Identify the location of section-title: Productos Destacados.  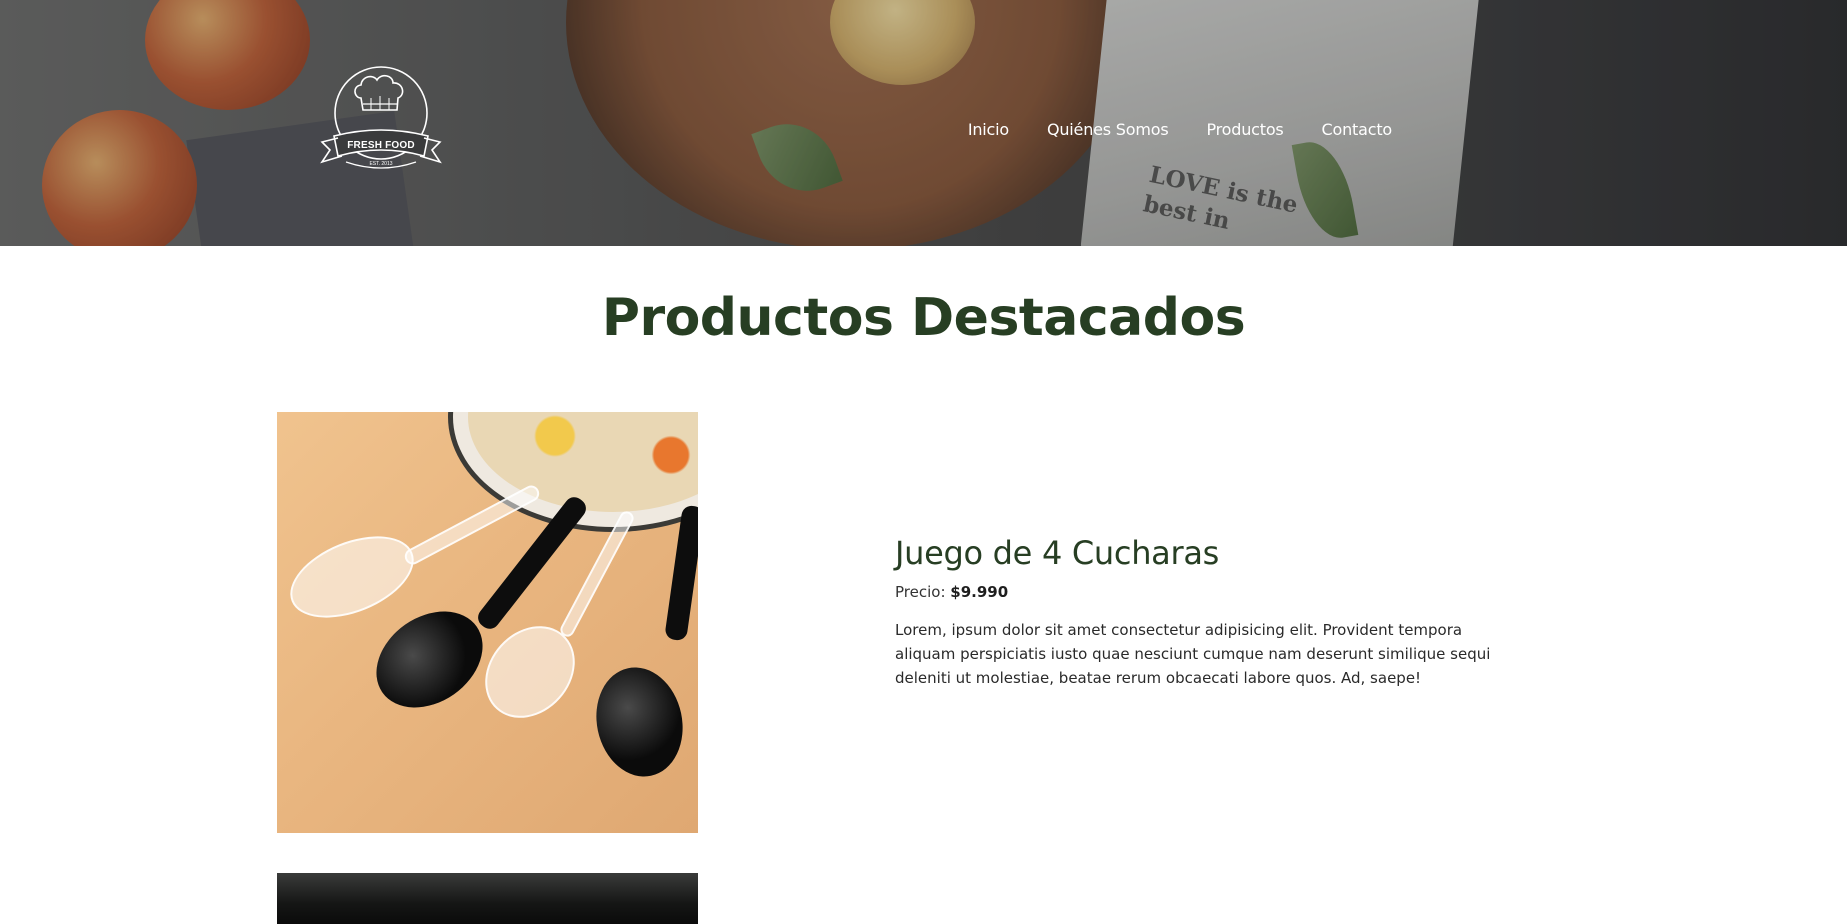
(923, 318).